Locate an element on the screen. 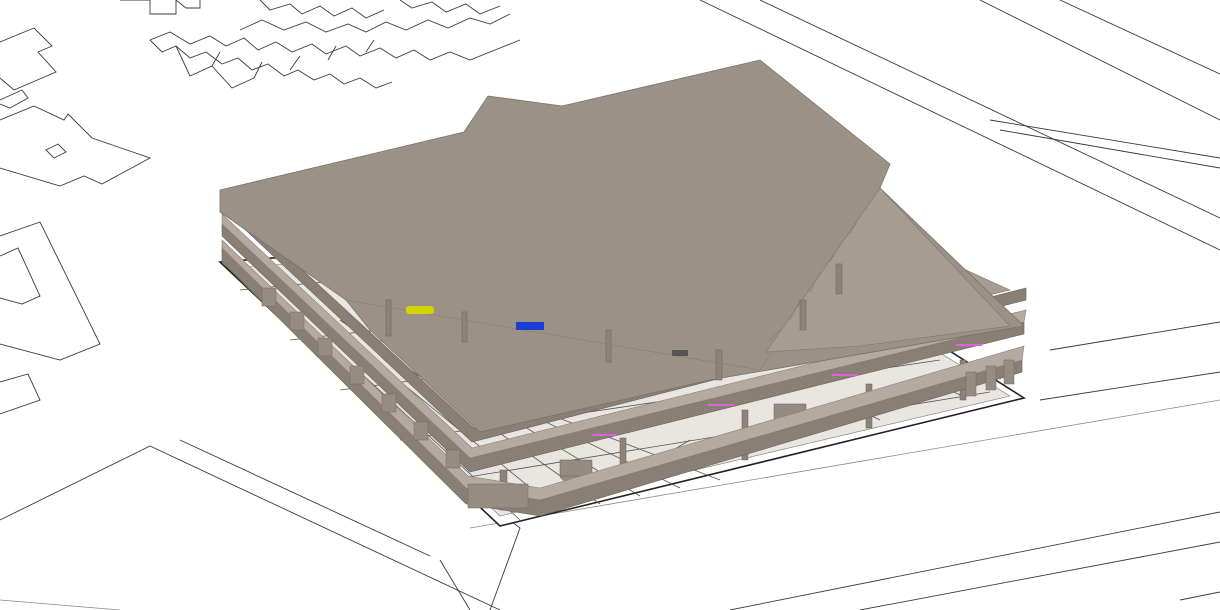 The image size is (1220, 610). yellow-marker is located at coordinates (420, 310).